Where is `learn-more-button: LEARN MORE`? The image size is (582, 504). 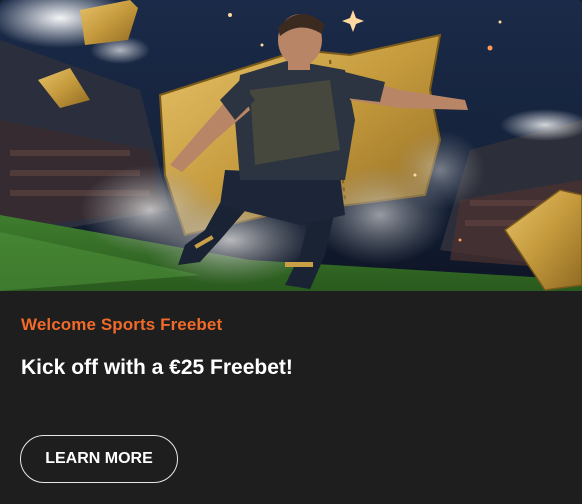
learn-more-button: LEARN MORE is located at coordinates (99, 459).